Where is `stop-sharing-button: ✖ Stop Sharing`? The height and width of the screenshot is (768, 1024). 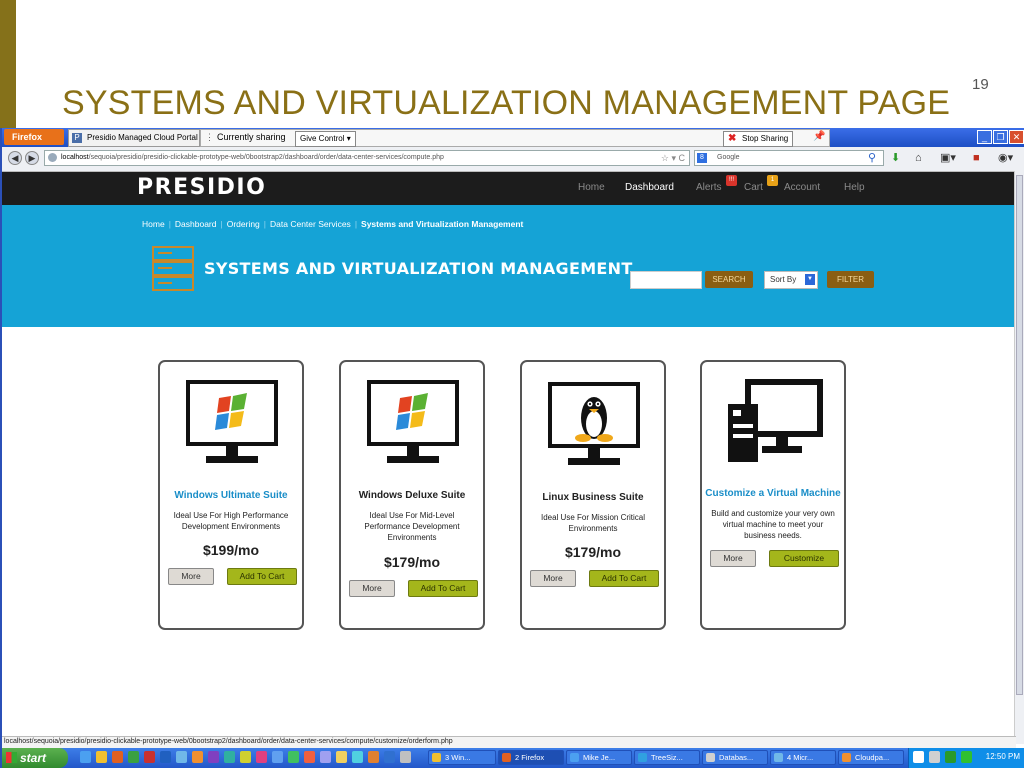 stop-sharing-button: ✖ Stop Sharing is located at coordinates (758, 139).